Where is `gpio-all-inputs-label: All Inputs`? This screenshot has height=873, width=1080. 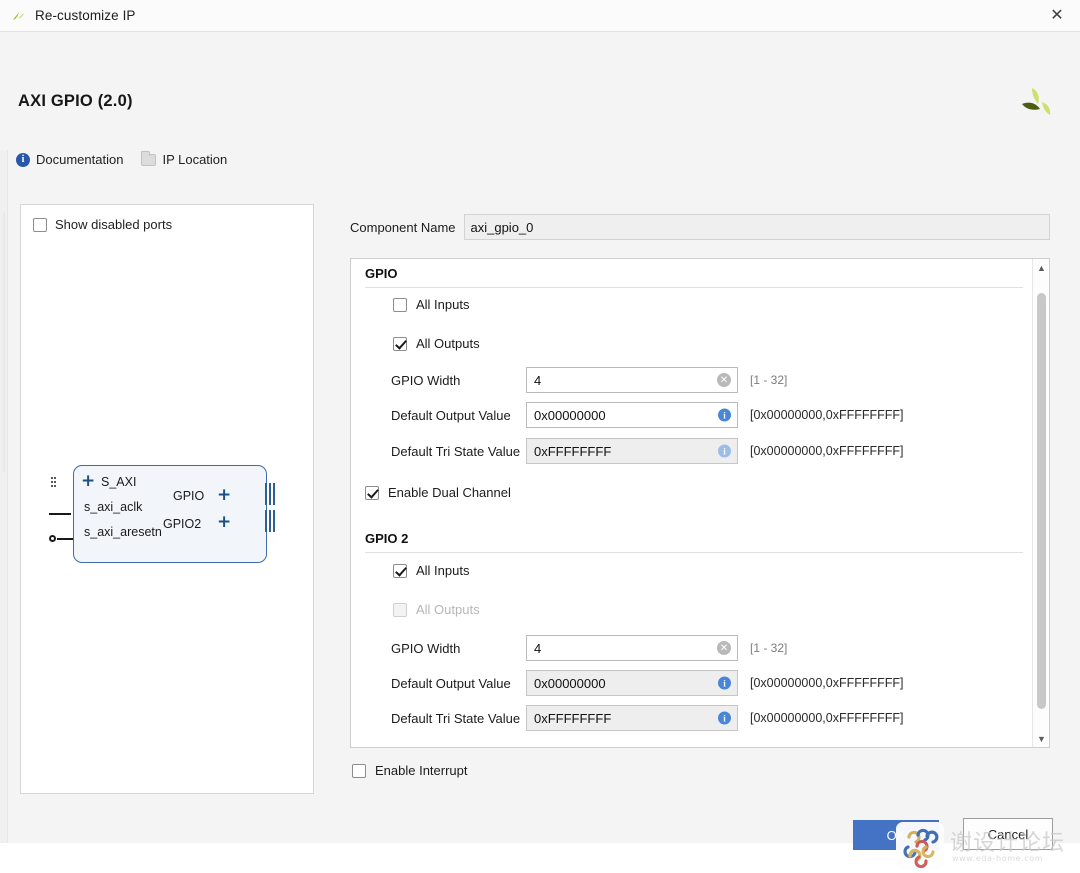
gpio-all-inputs-label: All Inputs is located at coordinates (443, 304).